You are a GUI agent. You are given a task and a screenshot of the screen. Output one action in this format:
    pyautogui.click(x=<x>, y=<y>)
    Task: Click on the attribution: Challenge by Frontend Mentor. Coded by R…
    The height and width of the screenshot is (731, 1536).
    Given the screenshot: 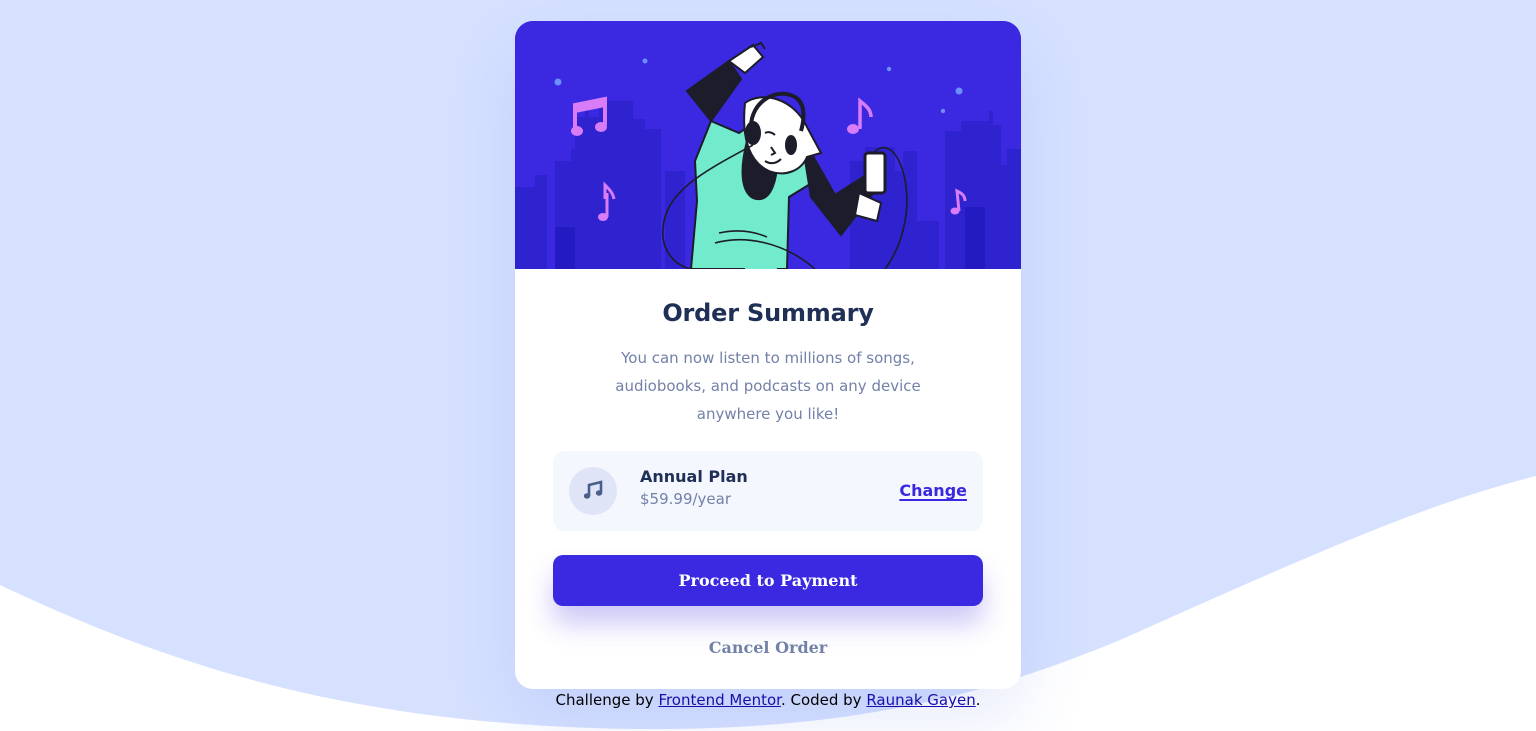 What is the action you would take?
    pyautogui.click(x=768, y=700)
    